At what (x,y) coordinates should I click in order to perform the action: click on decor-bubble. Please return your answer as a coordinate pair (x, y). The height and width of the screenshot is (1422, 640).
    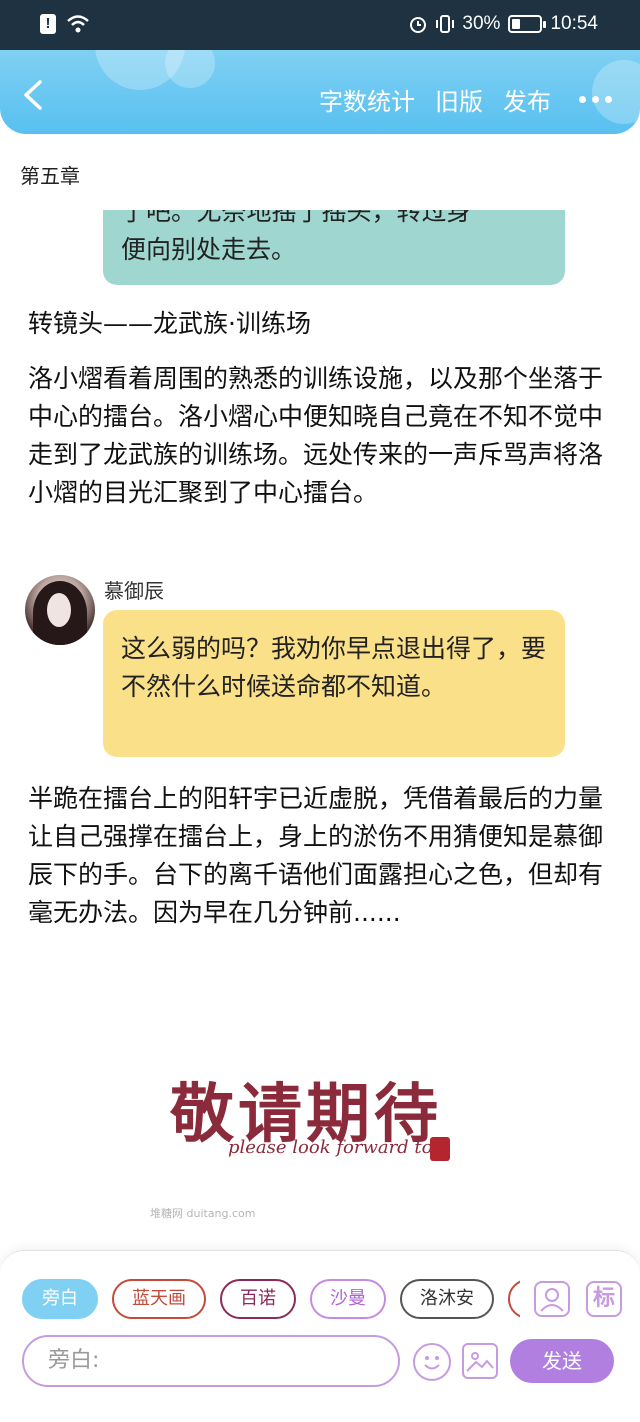
    Looking at the image, I should click on (190, 69).